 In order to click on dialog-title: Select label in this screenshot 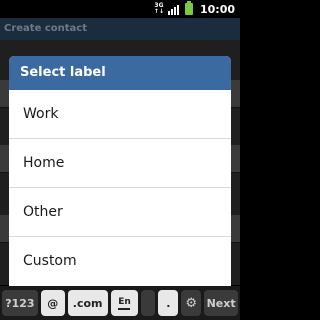, I will do `click(120, 73)`.